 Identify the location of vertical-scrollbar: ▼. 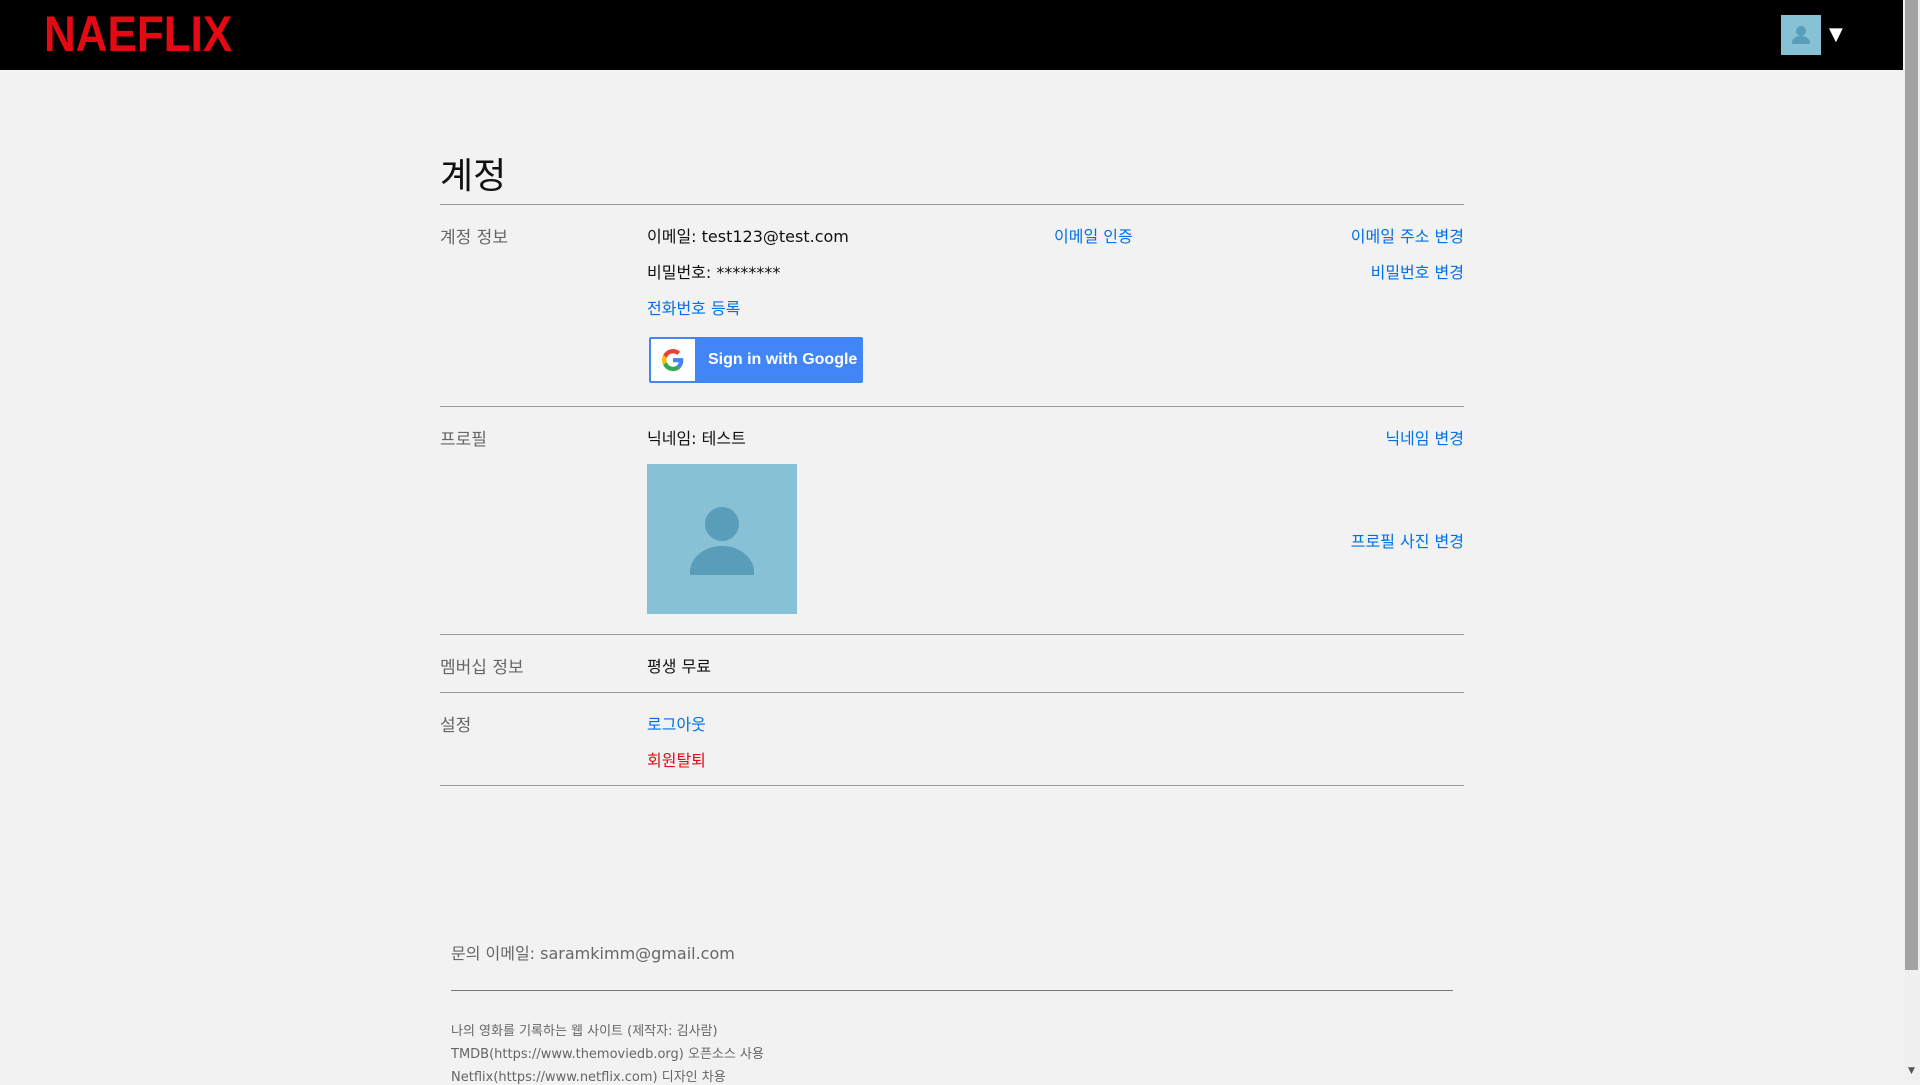
(1911, 540).